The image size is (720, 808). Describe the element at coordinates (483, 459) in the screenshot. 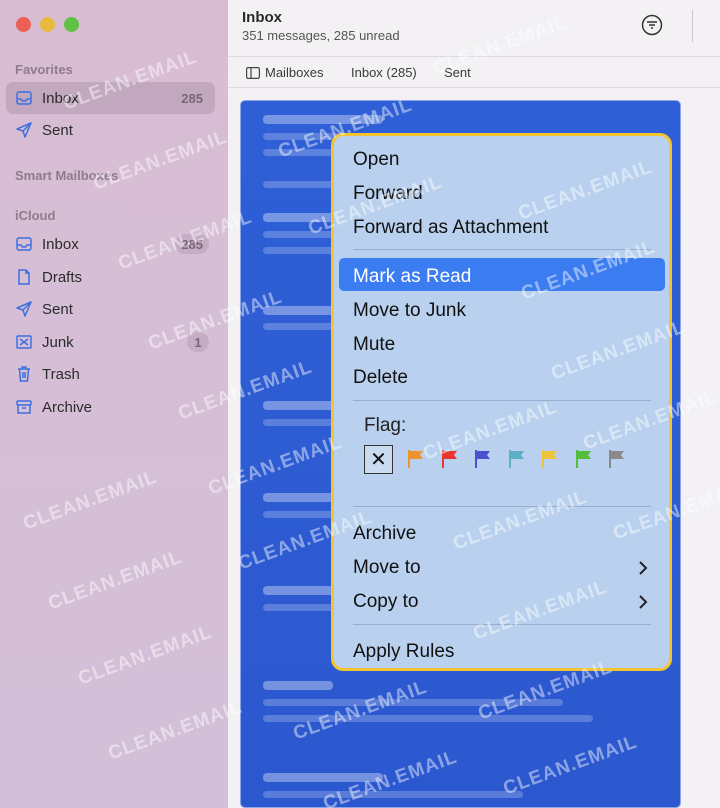

I see `flag-purple-icon` at that location.